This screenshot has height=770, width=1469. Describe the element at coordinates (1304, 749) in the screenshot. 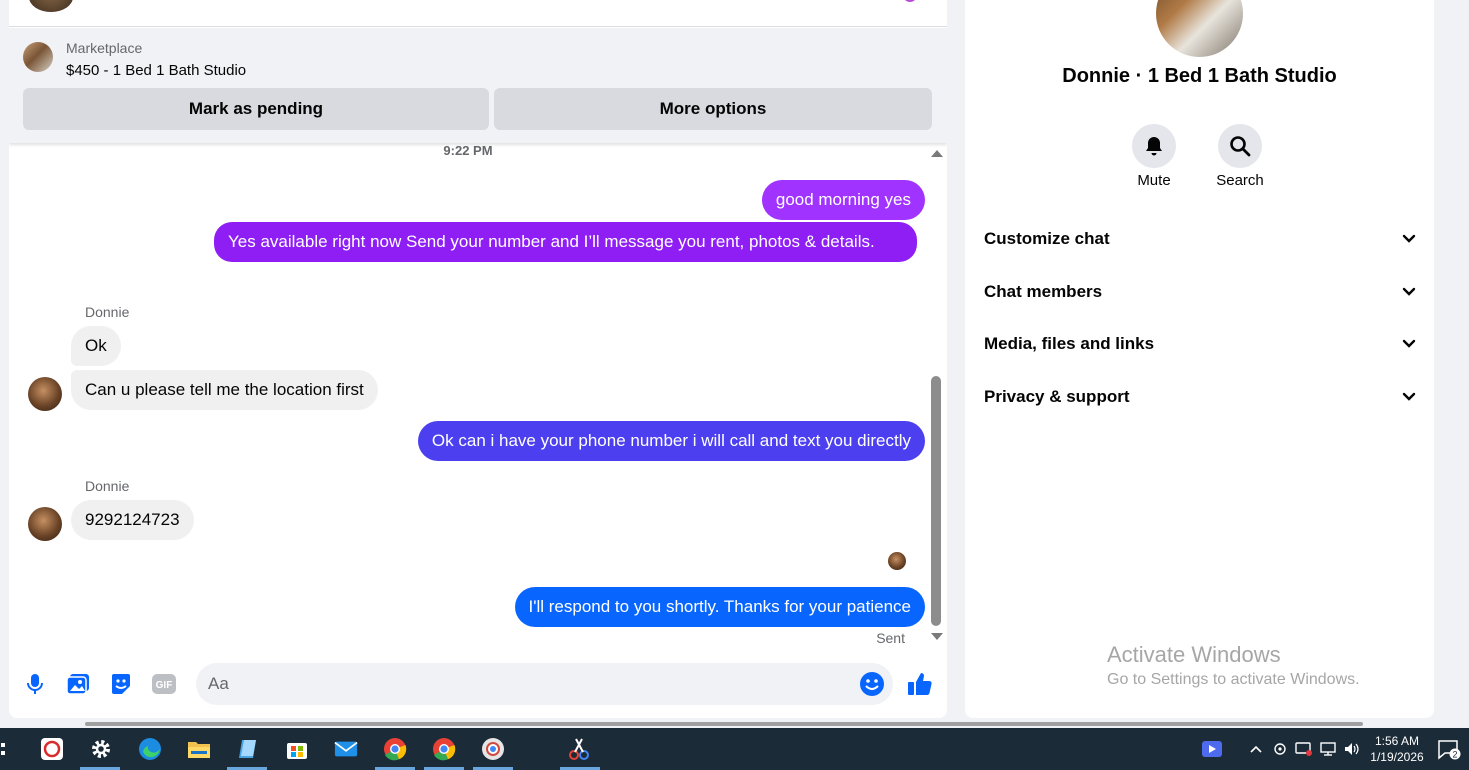

I see `network-warning-icon` at that location.